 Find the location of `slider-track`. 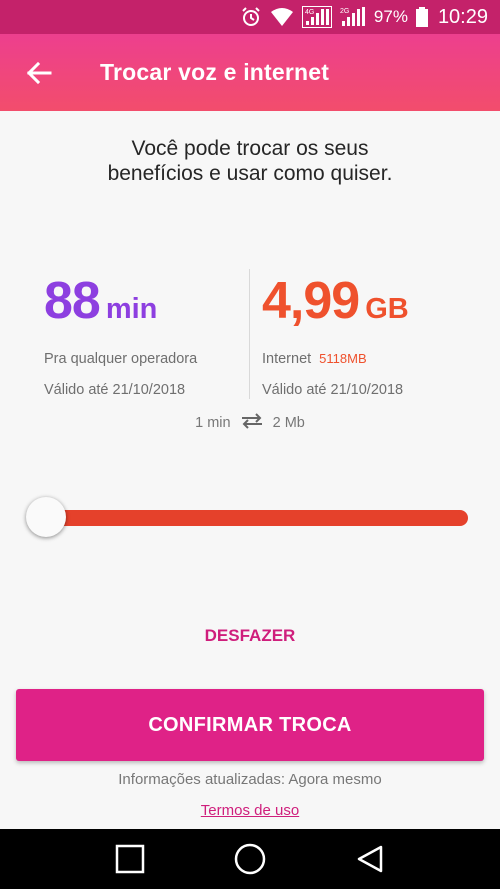

slider-track is located at coordinates (257, 518).